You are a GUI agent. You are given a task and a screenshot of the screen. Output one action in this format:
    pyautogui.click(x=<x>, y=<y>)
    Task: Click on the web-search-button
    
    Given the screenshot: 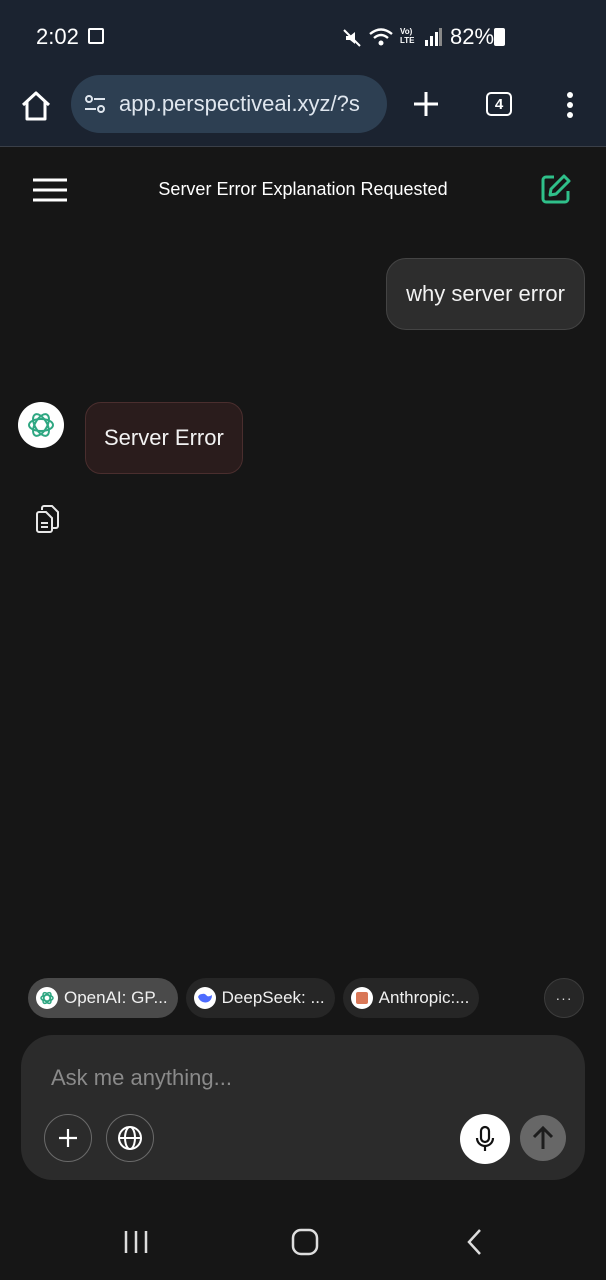 What is the action you would take?
    pyautogui.click(x=130, y=1138)
    